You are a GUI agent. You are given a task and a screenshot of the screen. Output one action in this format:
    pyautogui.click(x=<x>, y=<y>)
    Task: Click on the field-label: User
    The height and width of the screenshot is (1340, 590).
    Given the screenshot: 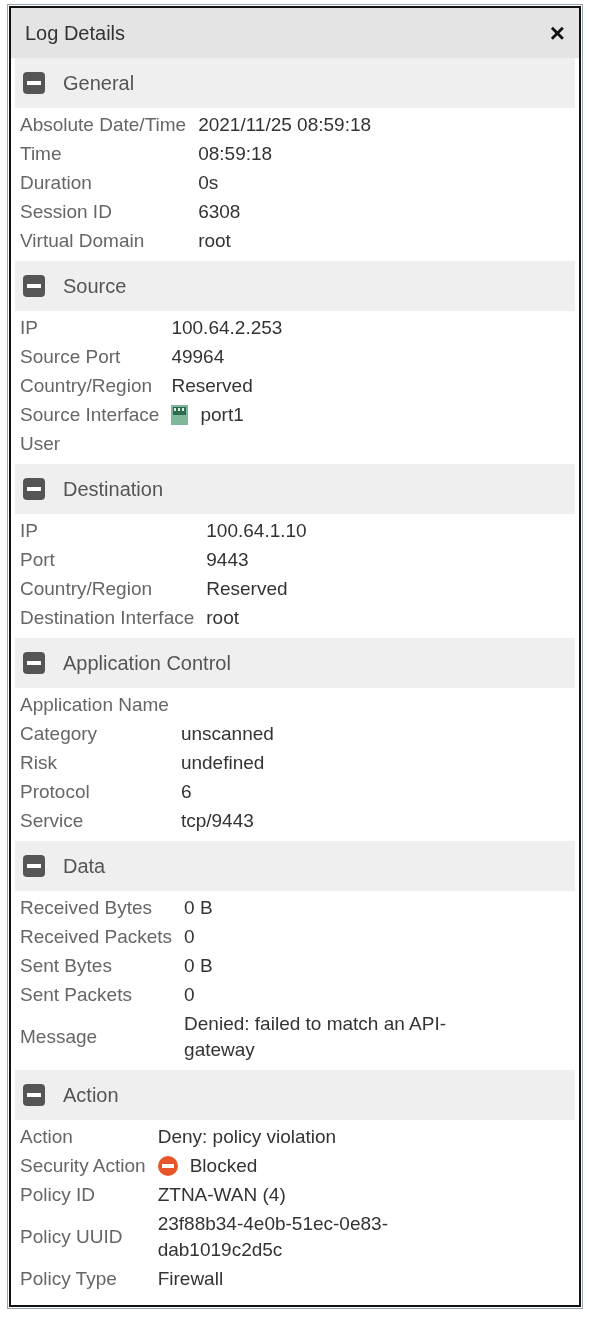 What is the action you would take?
    pyautogui.click(x=41, y=443)
    